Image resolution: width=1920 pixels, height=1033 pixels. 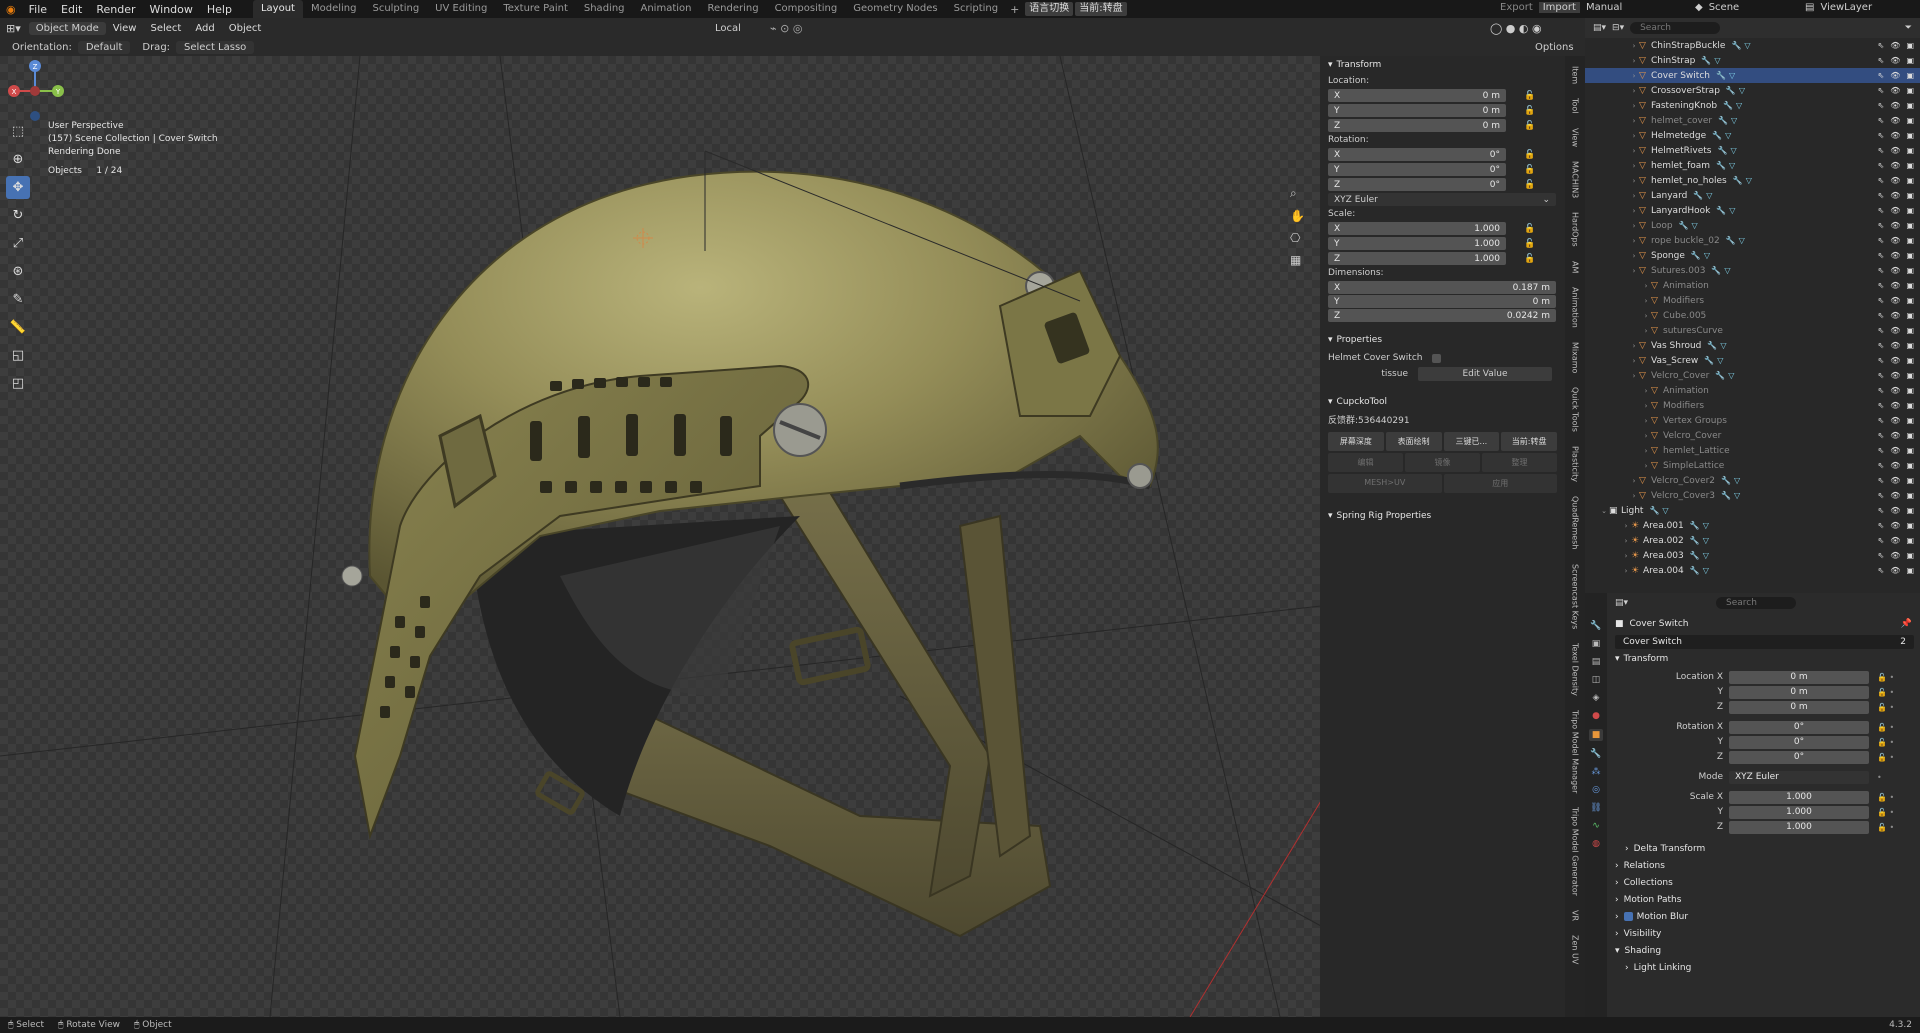 What do you see at coordinates (1752, 180) in the screenshot?
I see `outliner-row: › ▽ hemlet_no_holes 🔧▽ ⇖ 👁 ▣` at bounding box center [1752, 180].